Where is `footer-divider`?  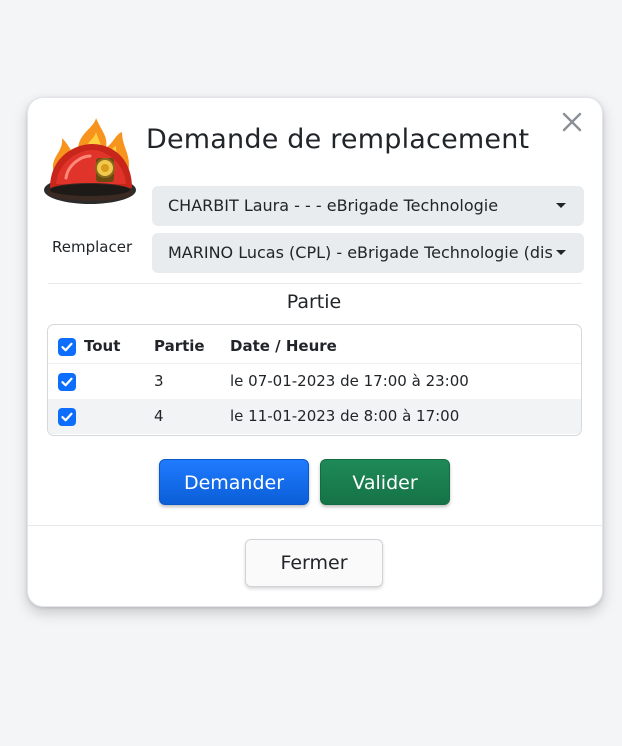 footer-divider is located at coordinates (315, 525).